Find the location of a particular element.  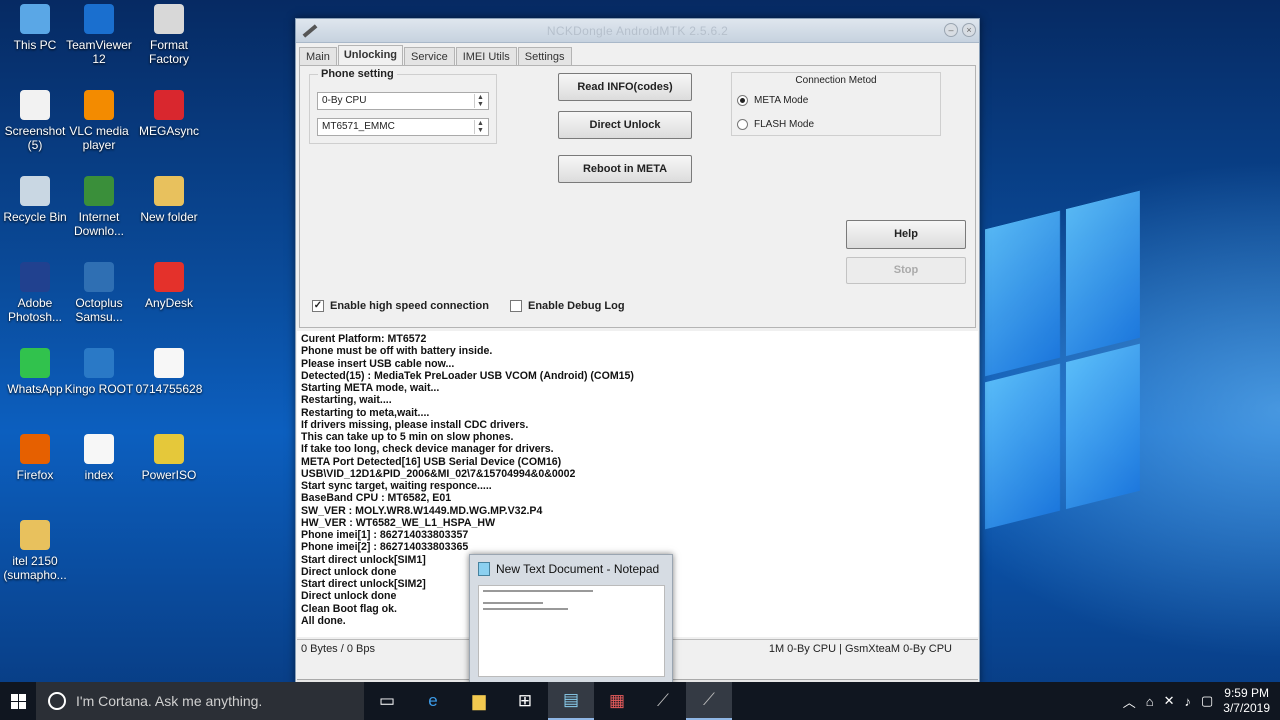

minimize-button: – is located at coordinates (951, 30).